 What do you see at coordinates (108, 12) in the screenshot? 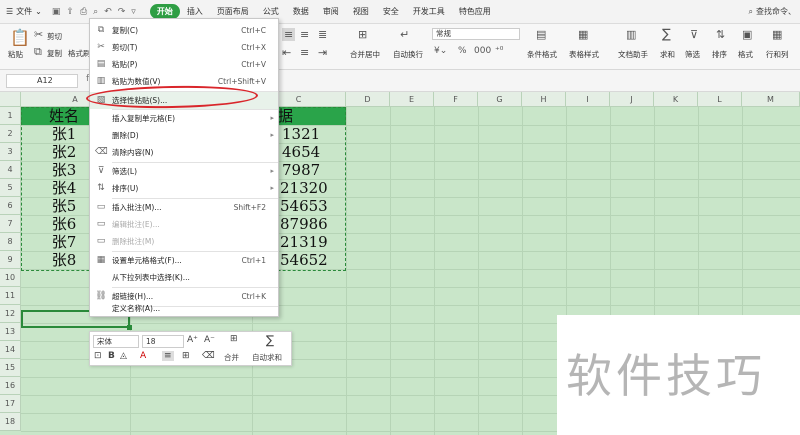
I see `undo-icon: ↶` at bounding box center [108, 12].